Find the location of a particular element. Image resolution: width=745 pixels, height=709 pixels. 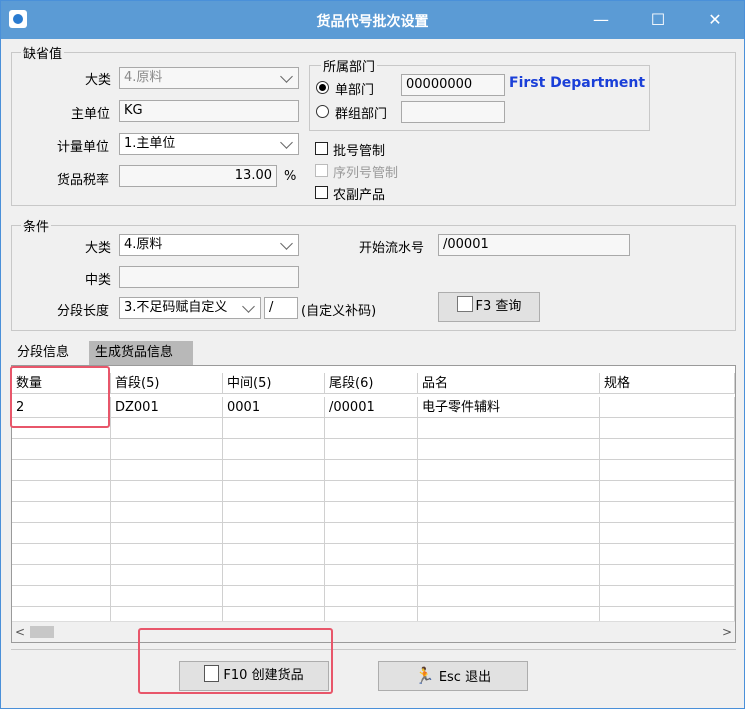

window-title: 货品代号批次设置 is located at coordinates (372, 22).